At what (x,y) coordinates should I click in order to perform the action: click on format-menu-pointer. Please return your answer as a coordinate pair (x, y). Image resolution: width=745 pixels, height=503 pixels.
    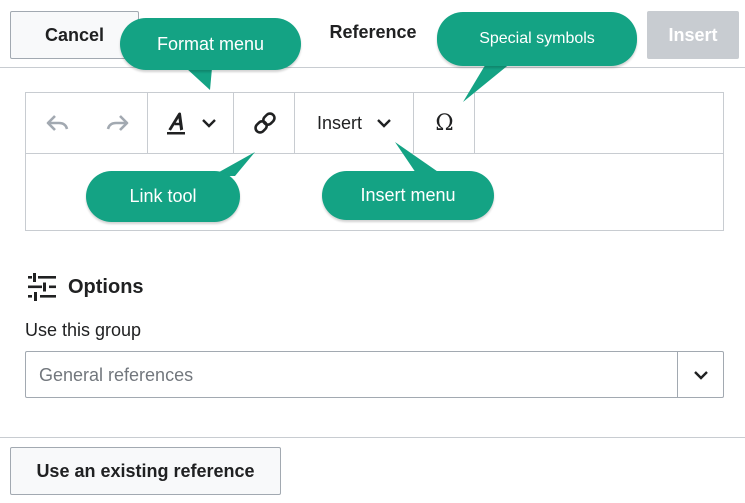
    Looking at the image, I should click on (199, 79).